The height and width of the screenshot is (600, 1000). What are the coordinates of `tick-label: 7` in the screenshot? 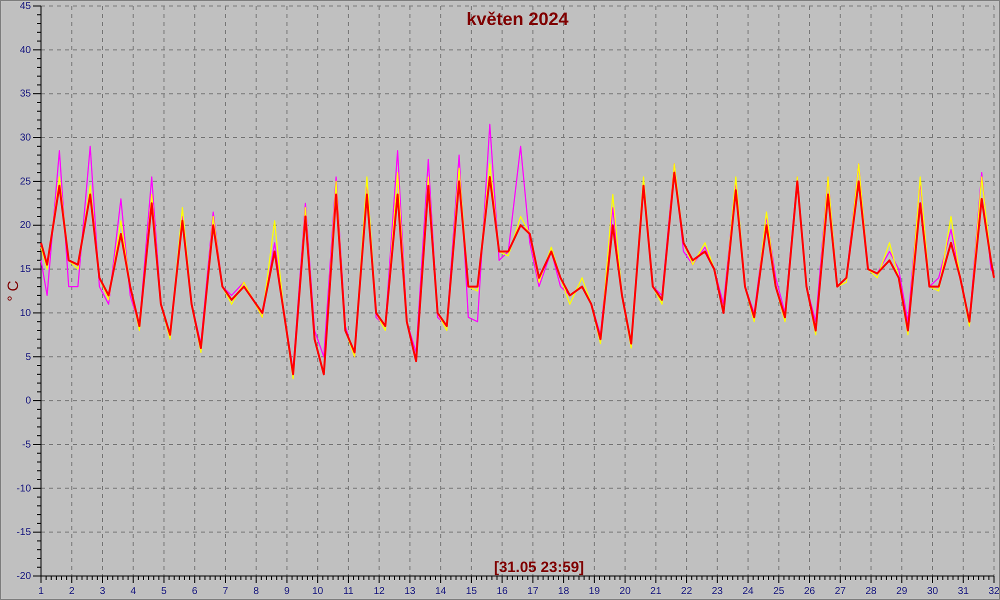 It's located at (225, 591).